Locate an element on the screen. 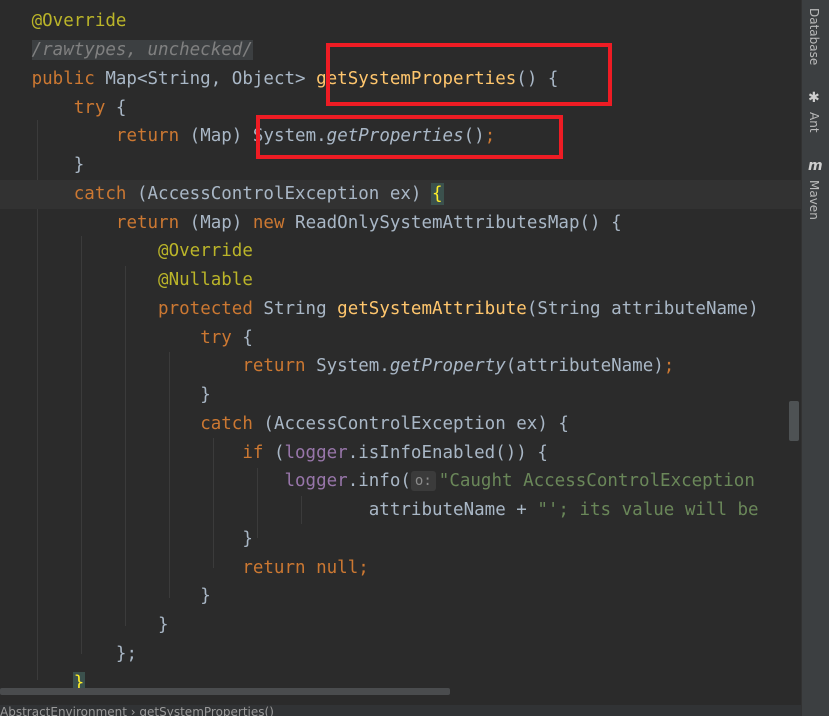 The image size is (829, 716). call-arguments: (attributeName) is located at coordinates (584, 366).